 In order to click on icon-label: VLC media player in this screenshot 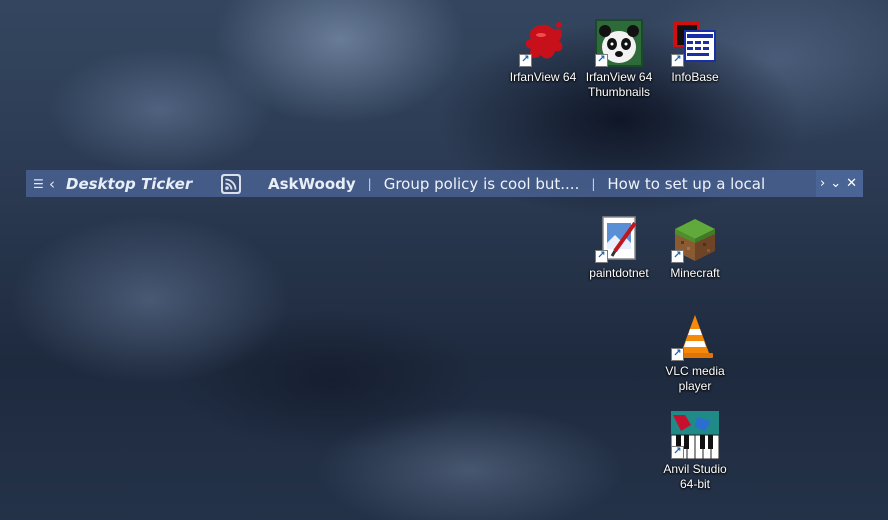, I will do `click(695, 378)`.